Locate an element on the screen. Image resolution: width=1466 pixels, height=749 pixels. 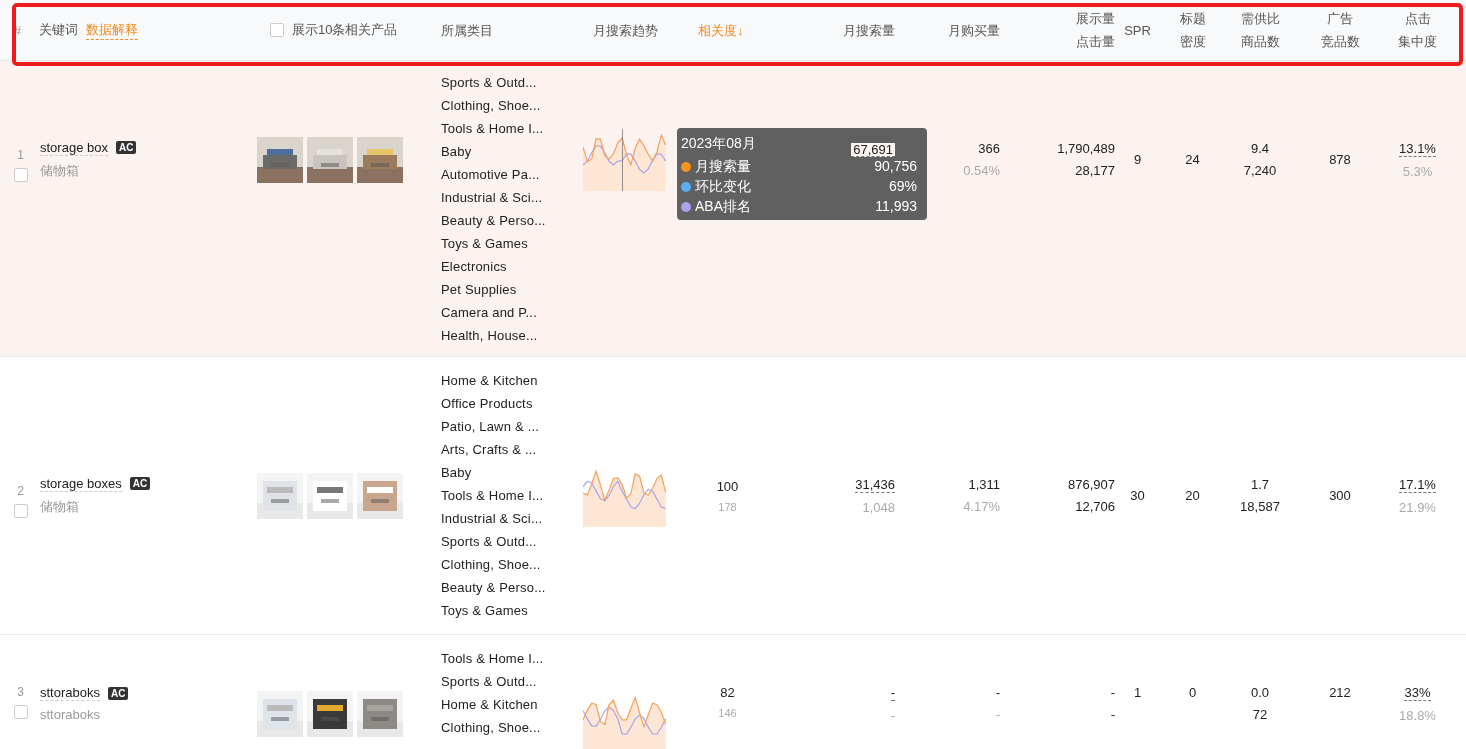
search-volume-sub: 1,048 is located at coordinates (878, 507).